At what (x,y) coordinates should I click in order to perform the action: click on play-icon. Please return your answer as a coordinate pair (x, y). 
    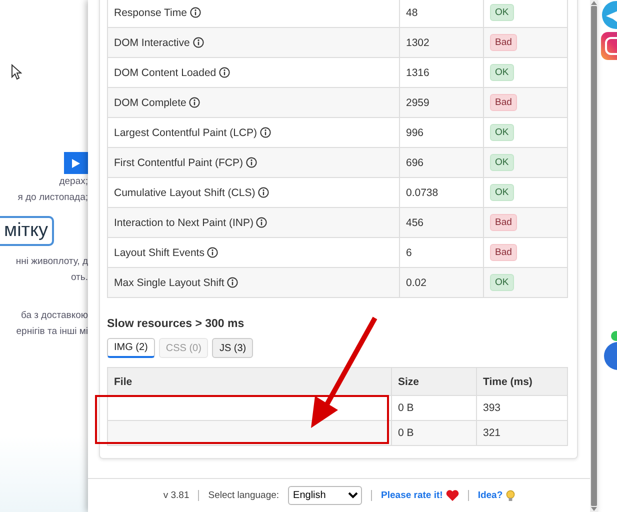
    Looking at the image, I should click on (76, 163).